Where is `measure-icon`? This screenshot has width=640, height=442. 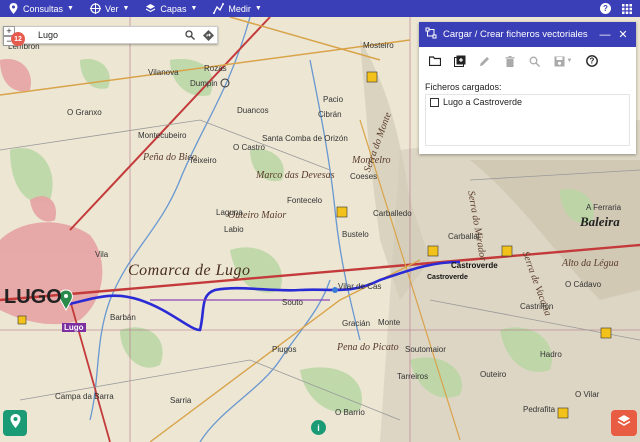 measure-icon is located at coordinates (219, 8).